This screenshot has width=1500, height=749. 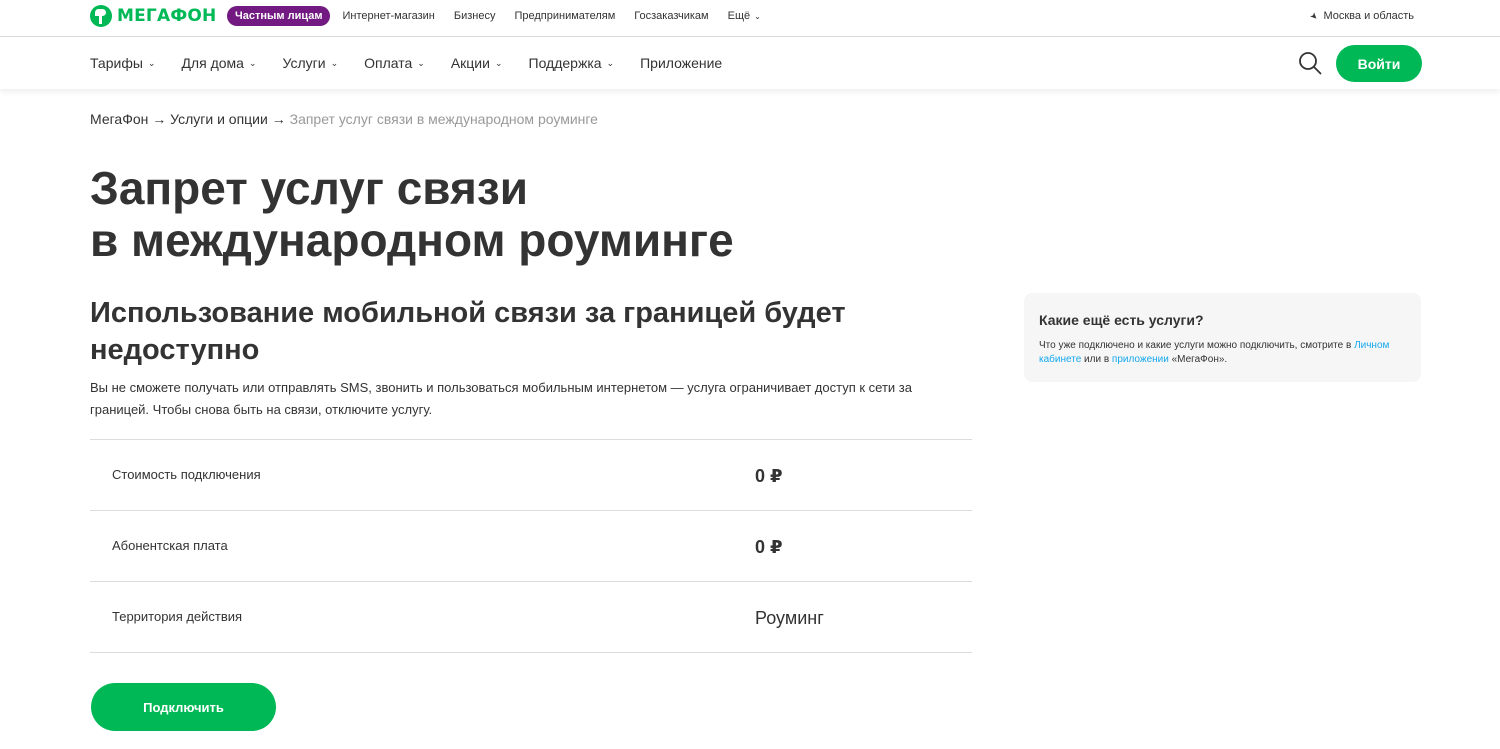 I want to click on menu-item-tariffs: Тарифы ⌄, so click(x=122, y=63).